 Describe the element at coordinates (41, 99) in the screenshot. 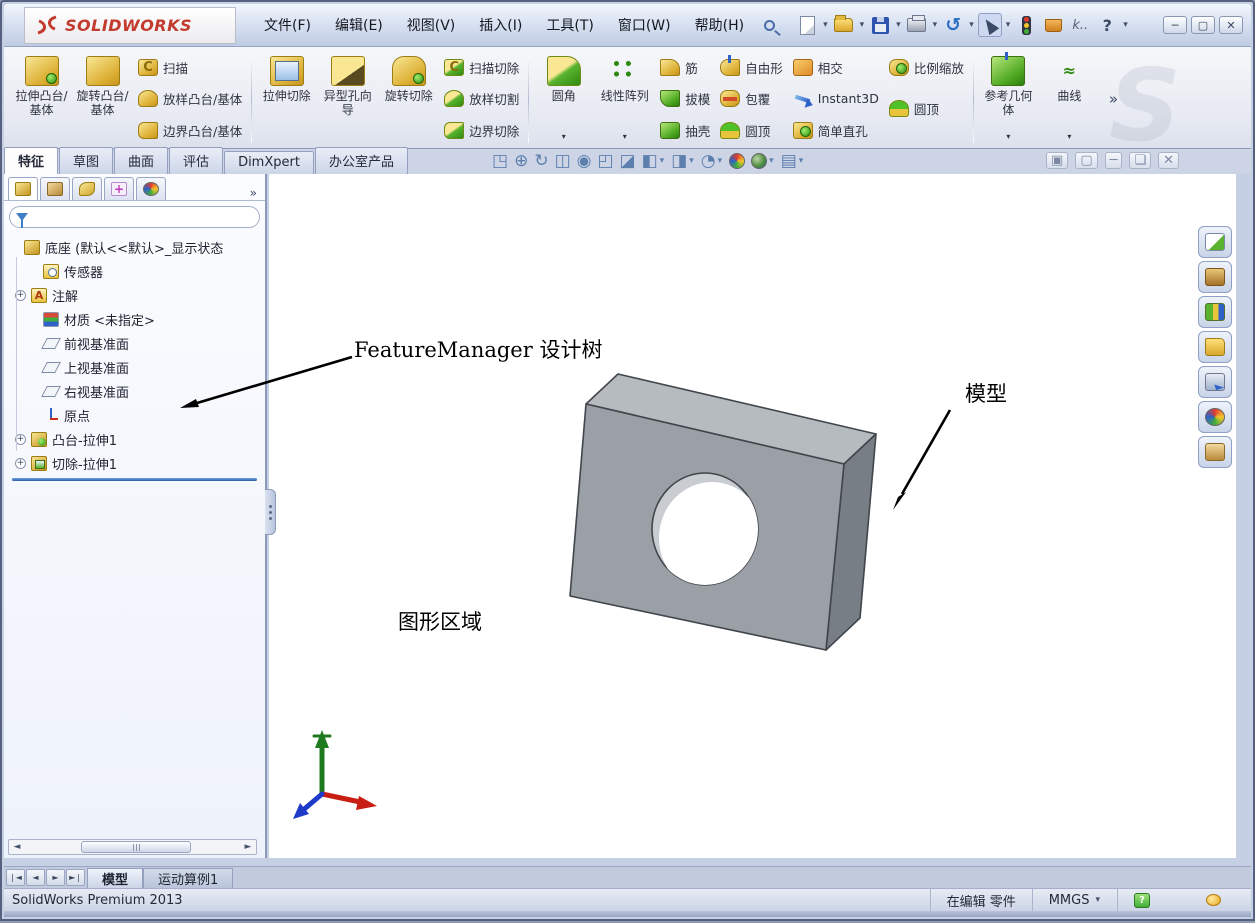

I see `extrude-boss-button: 拉伸凸台/基体` at that location.